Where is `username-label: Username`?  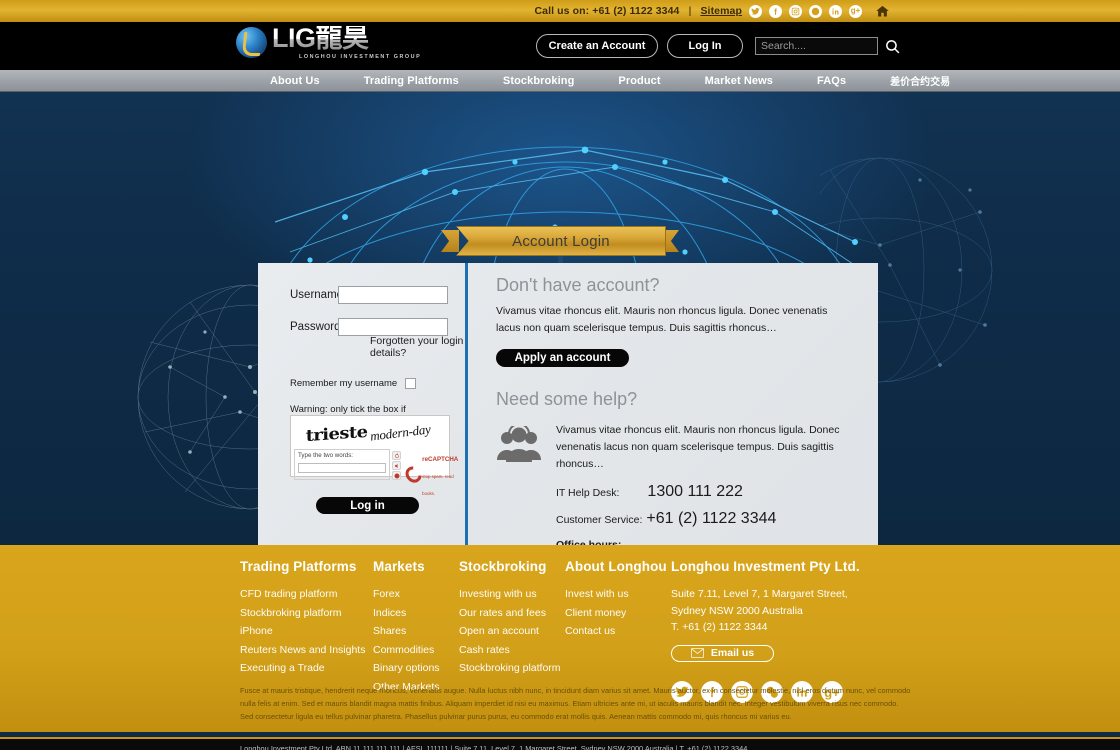
username-label: Username is located at coordinates (317, 295).